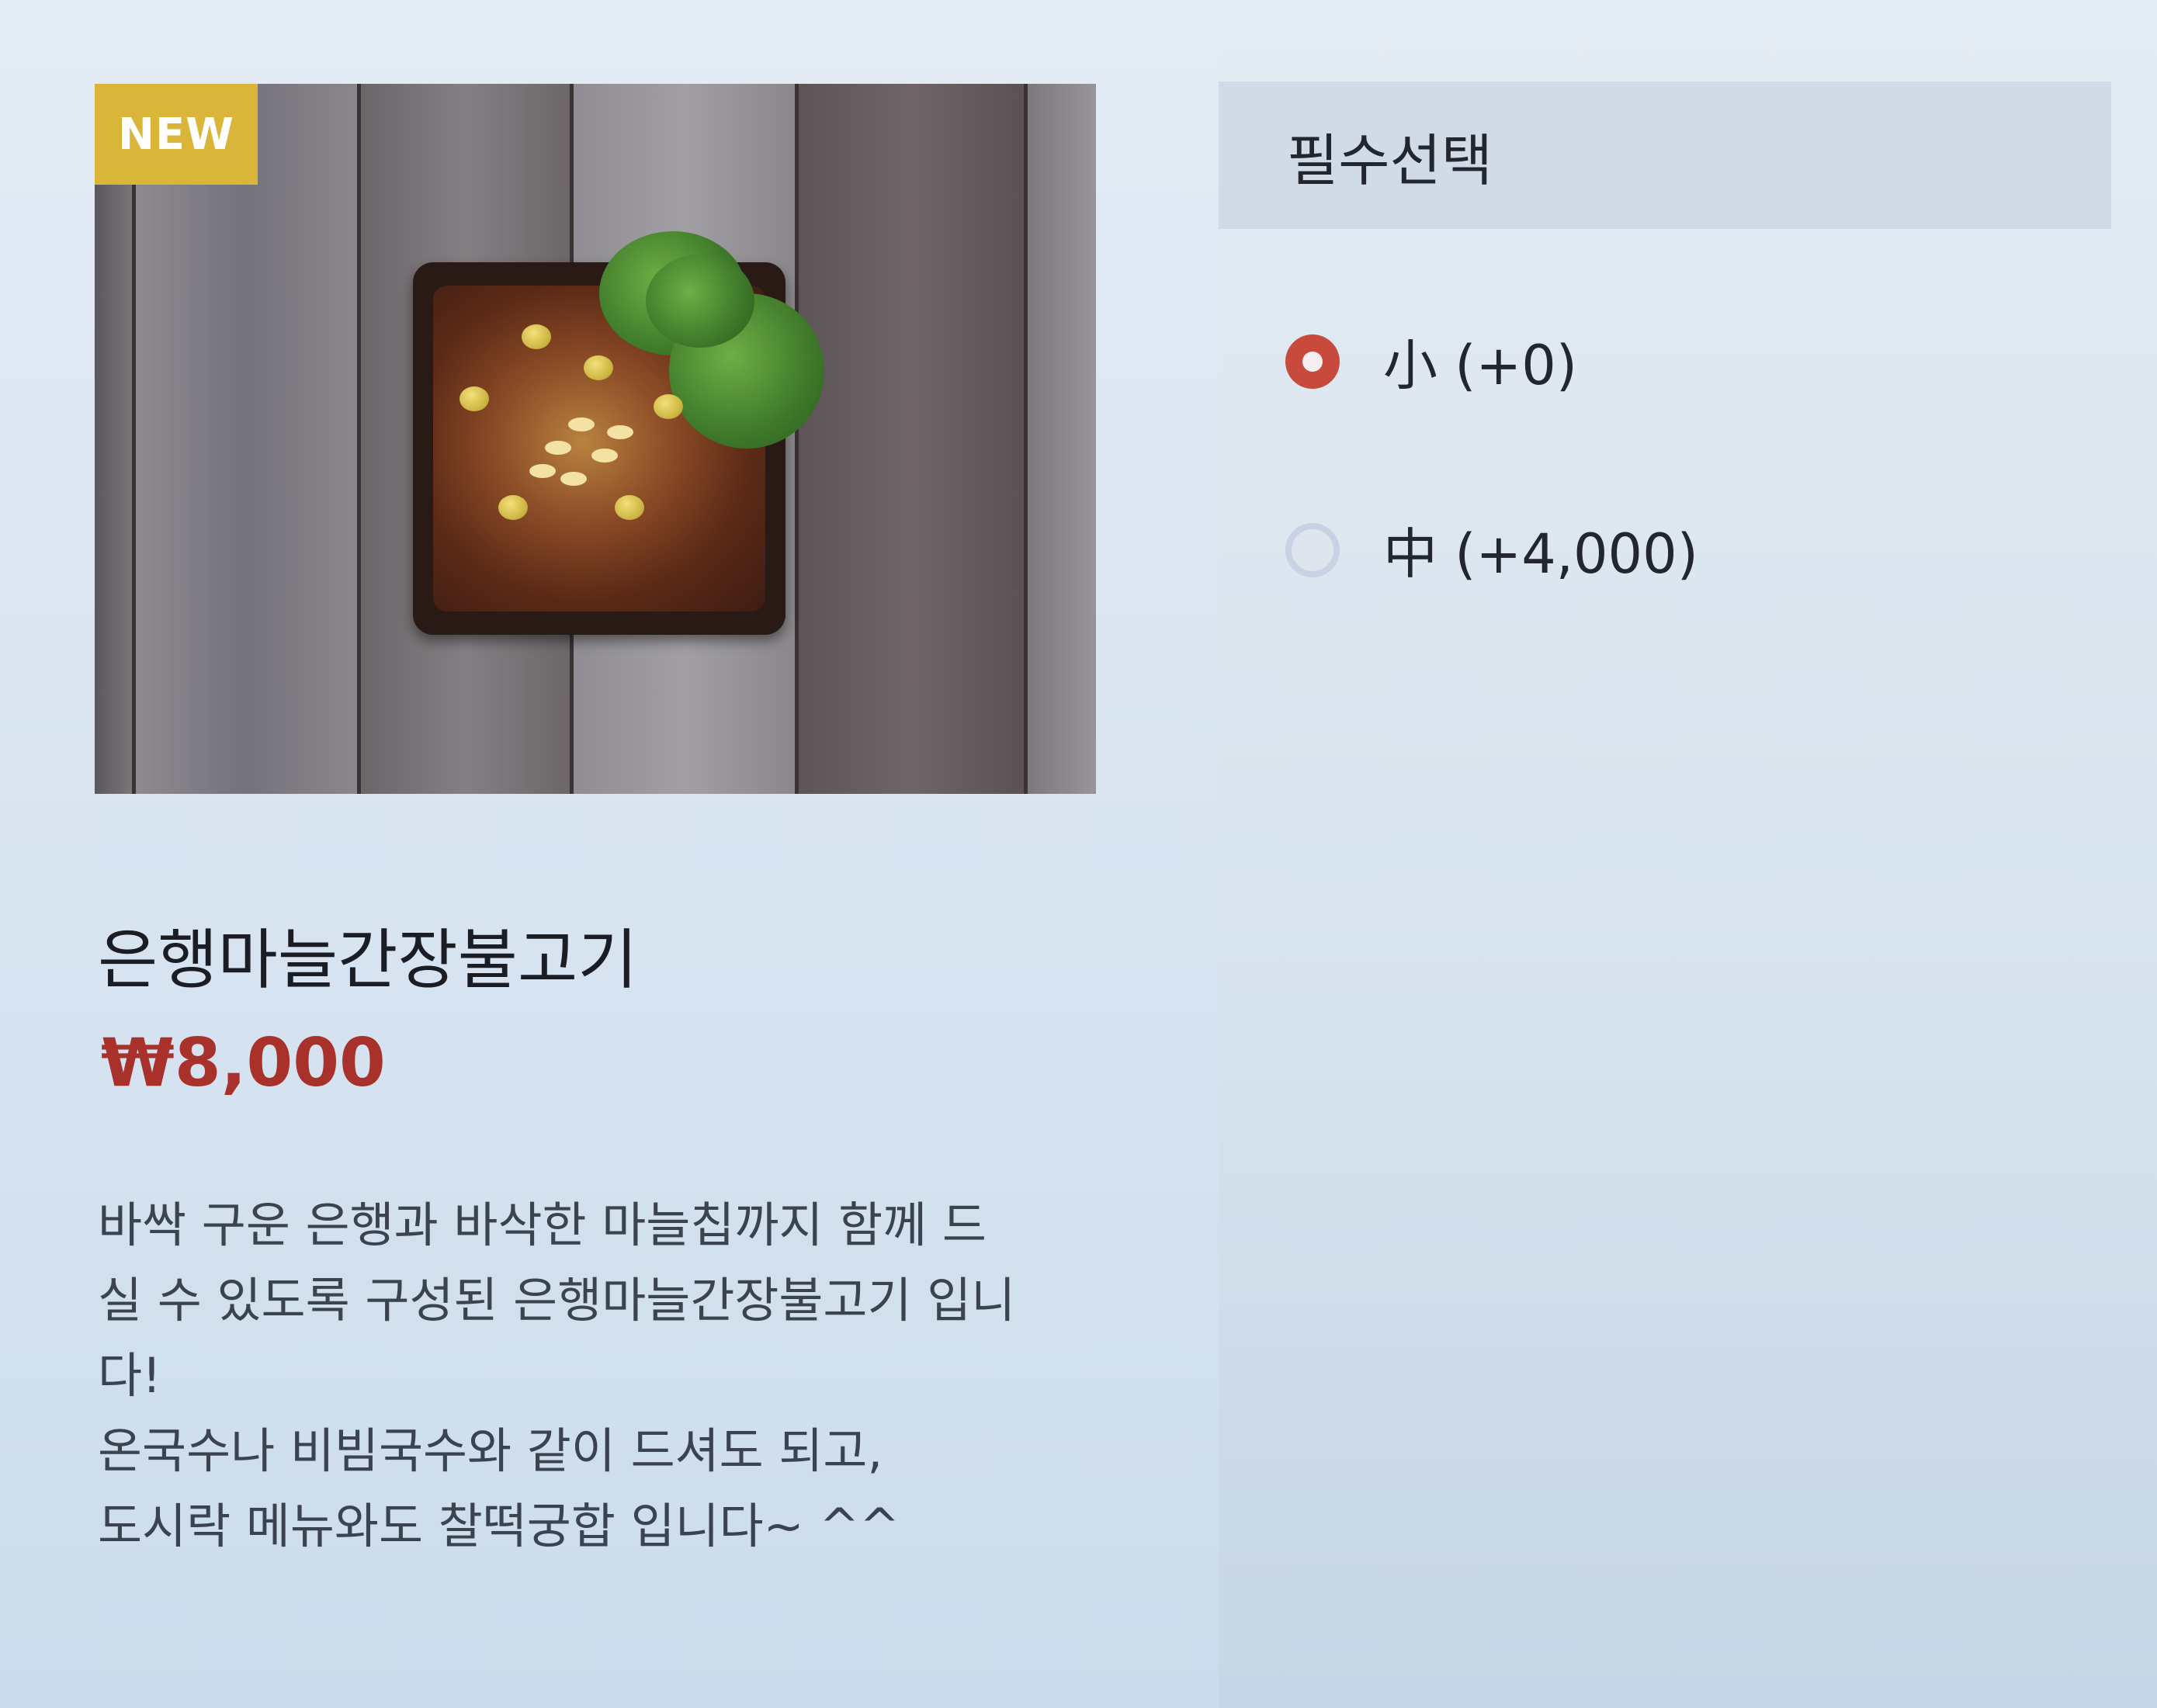 The width and height of the screenshot is (2157, 1708). What do you see at coordinates (129, 1375) in the screenshot?
I see `description-line: 다!` at bounding box center [129, 1375].